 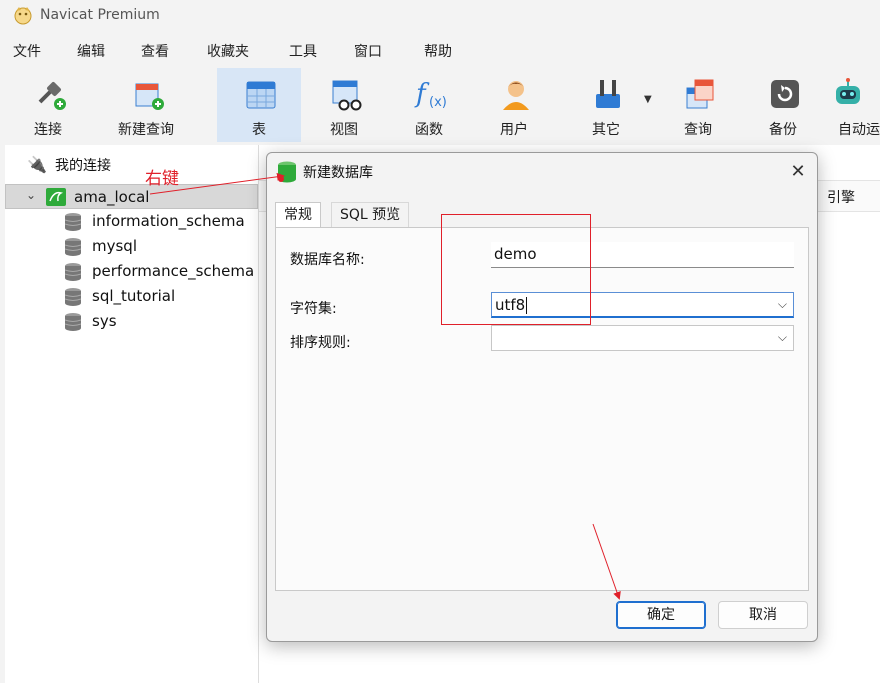 I want to click on toolbar-user-label: 用户, so click(x=514, y=130).